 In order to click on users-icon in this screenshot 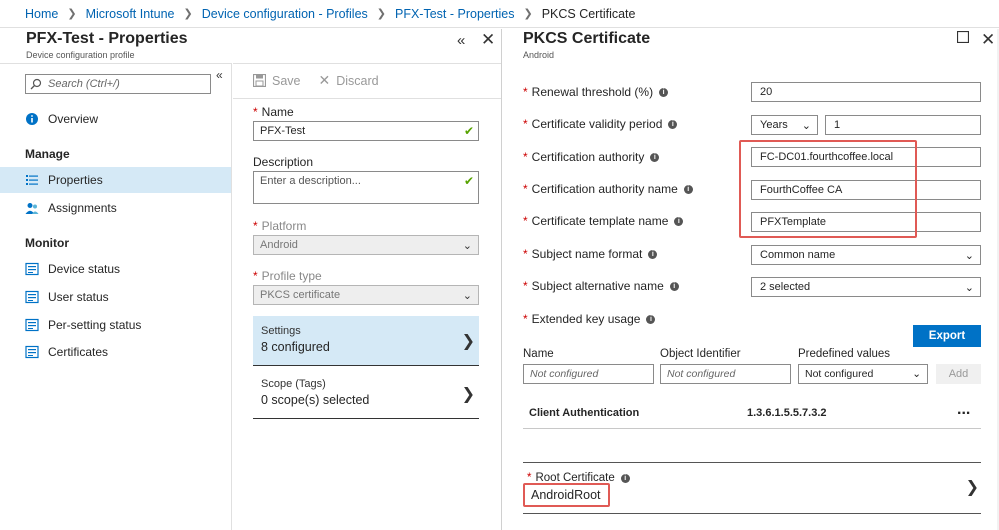, I will do `click(32, 208)`.